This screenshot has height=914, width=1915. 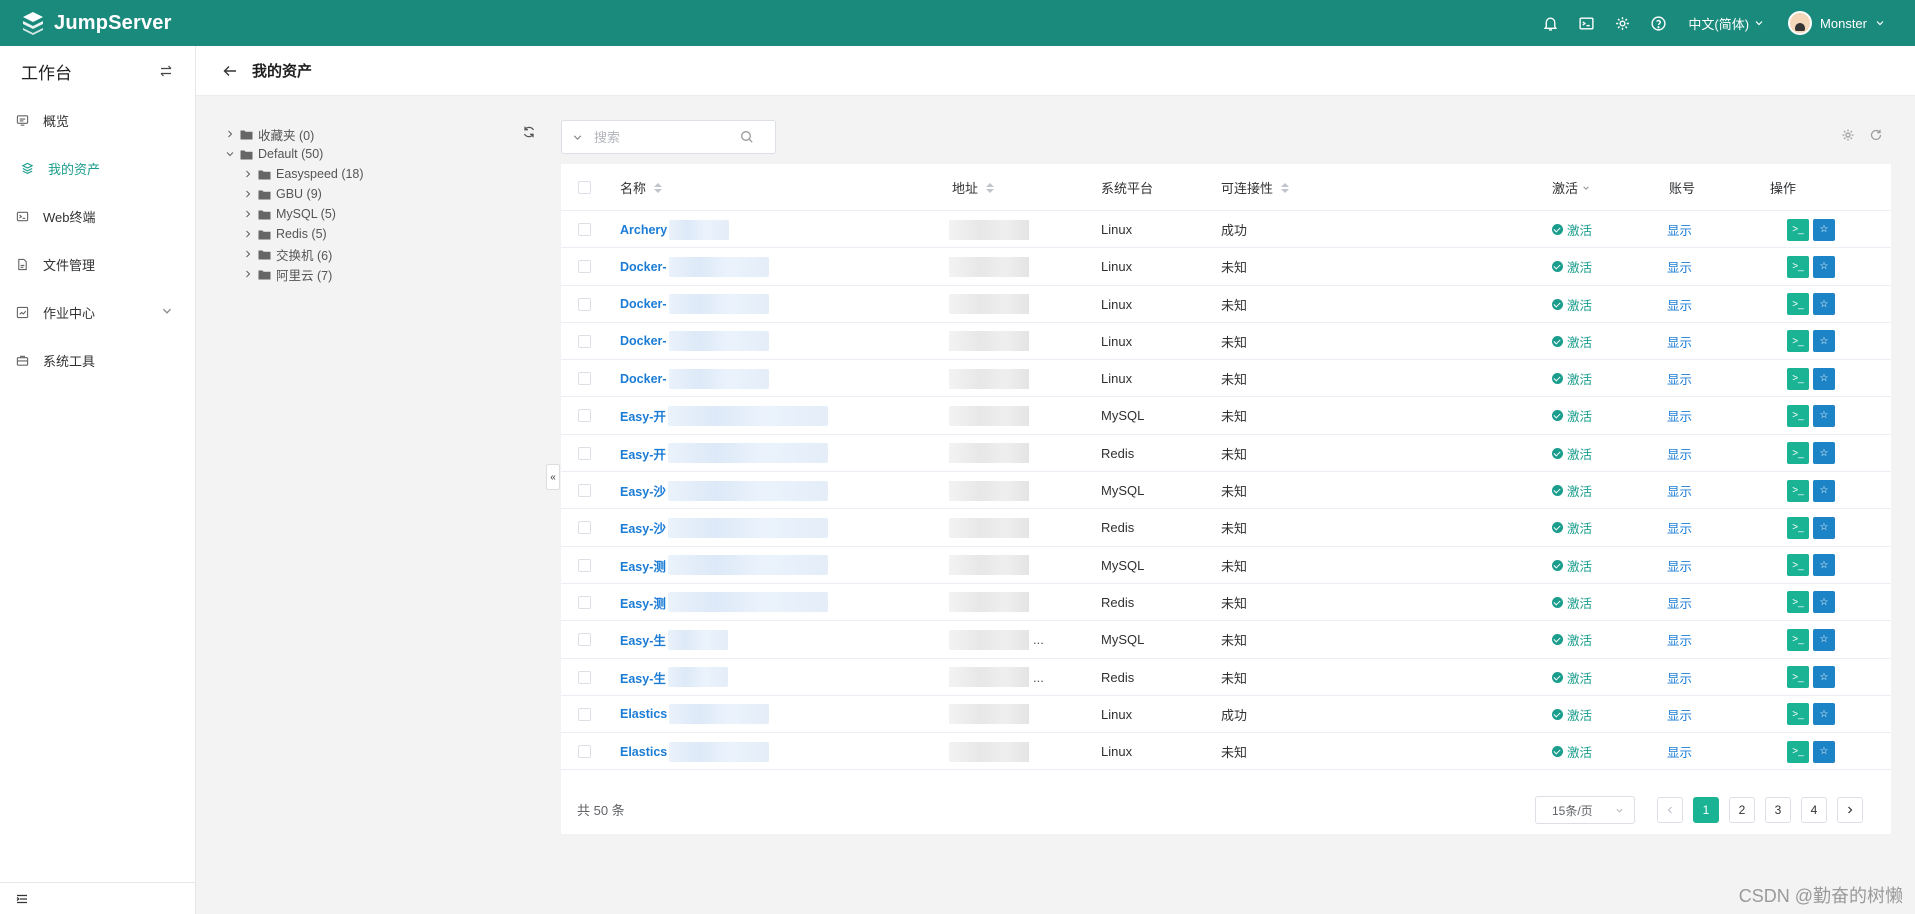 What do you see at coordinates (1622, 23) in the screenshot?
I see `gear-icon` at bounding box center [1622, 23].